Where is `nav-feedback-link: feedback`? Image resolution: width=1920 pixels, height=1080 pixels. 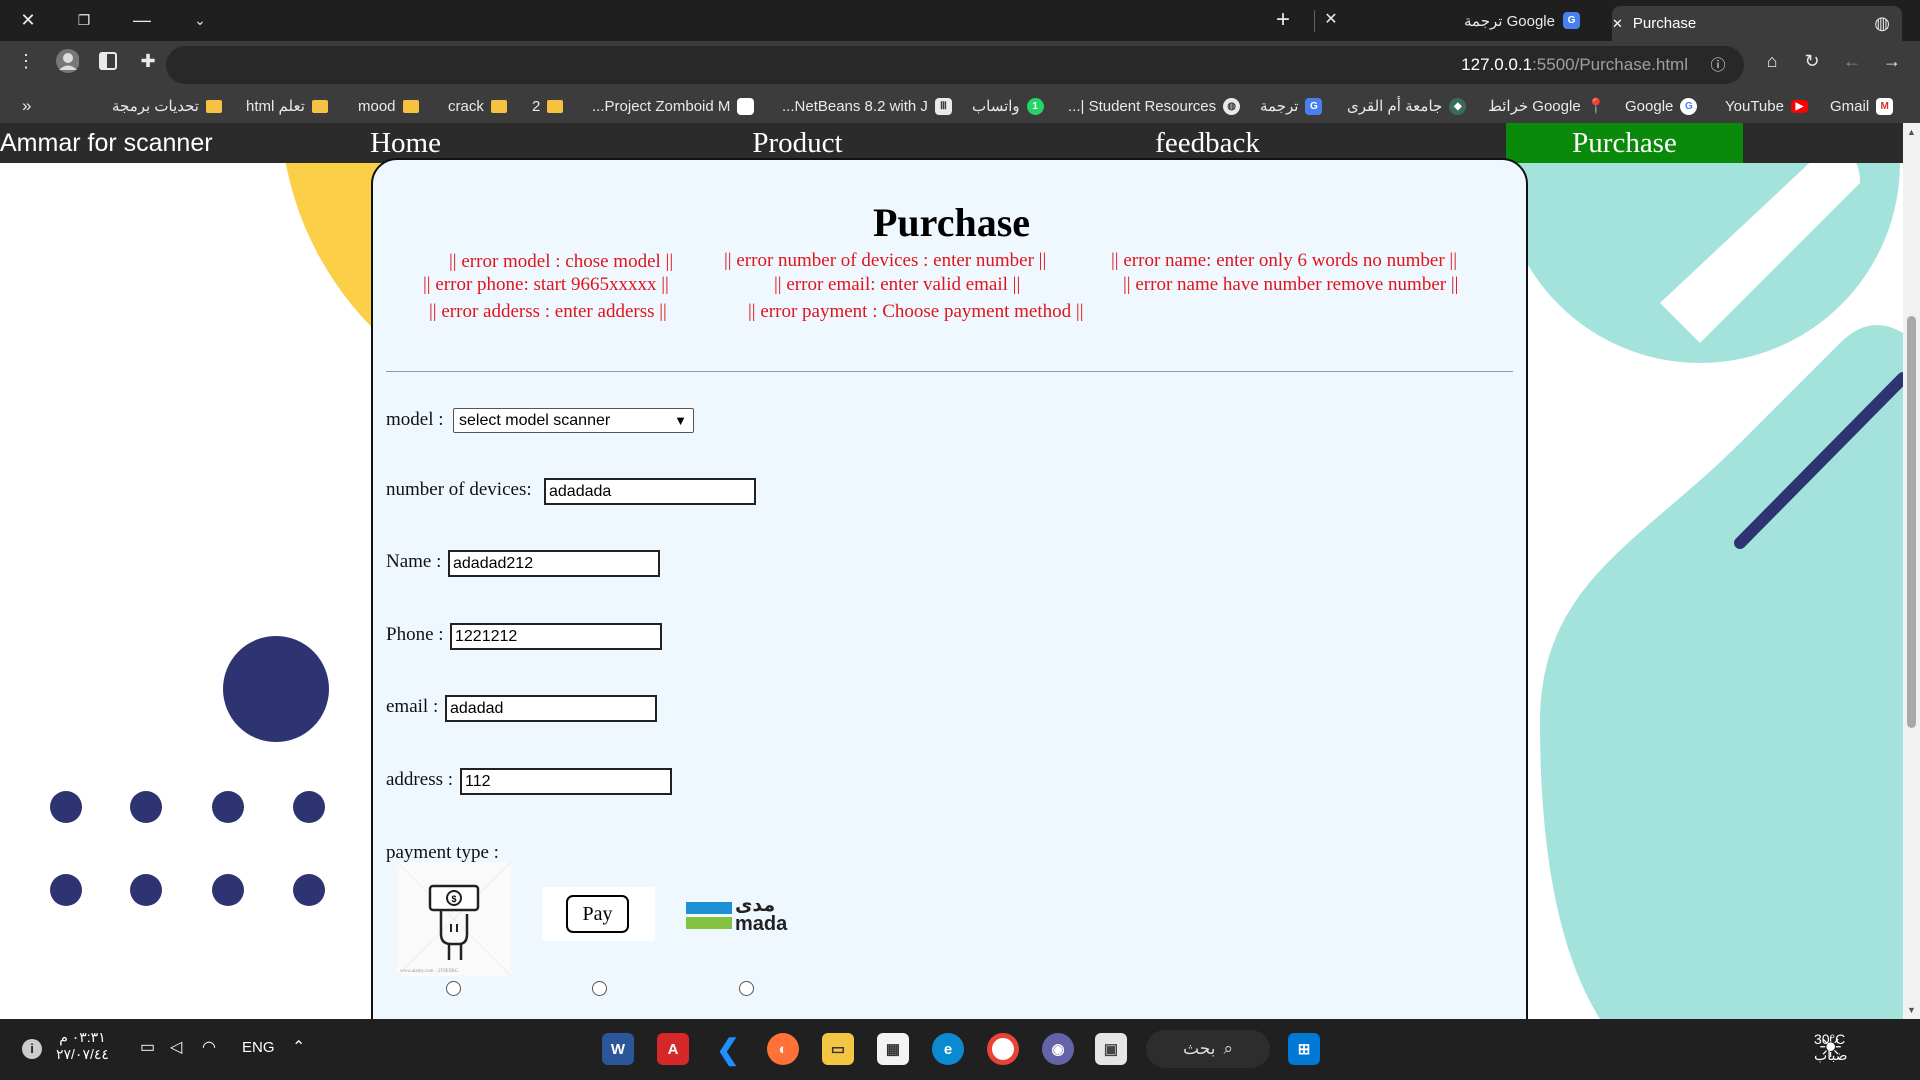
nav-feedback-link: feedback is located at coordinates (1207, 143).